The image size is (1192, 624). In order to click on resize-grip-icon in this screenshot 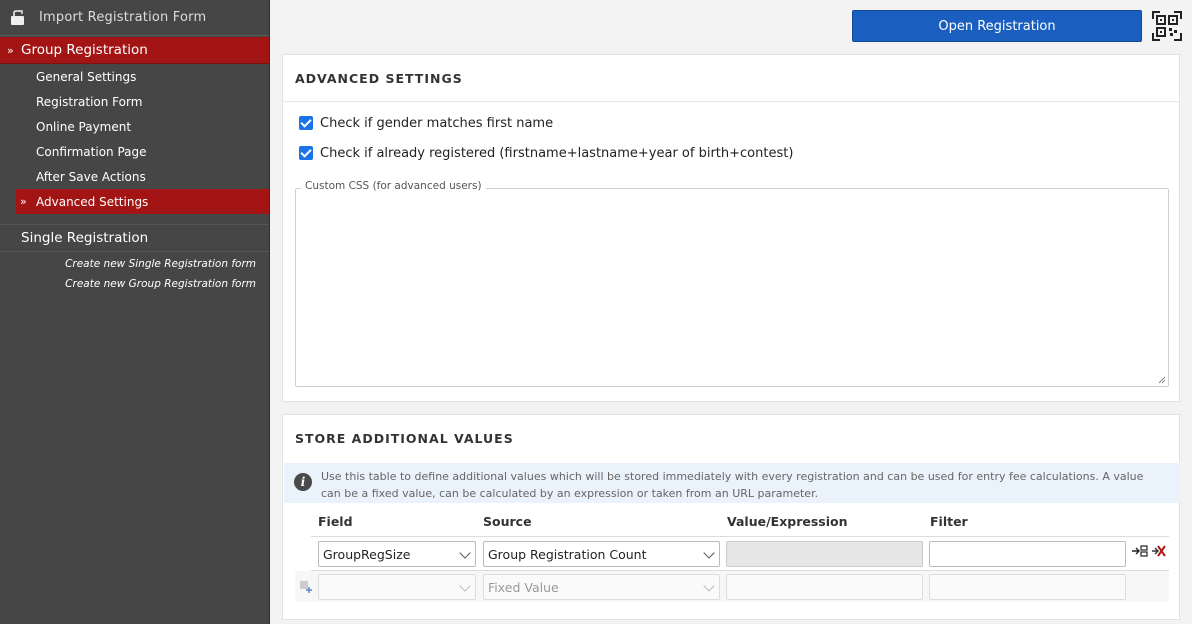, I will do `click(1162, 380)`.